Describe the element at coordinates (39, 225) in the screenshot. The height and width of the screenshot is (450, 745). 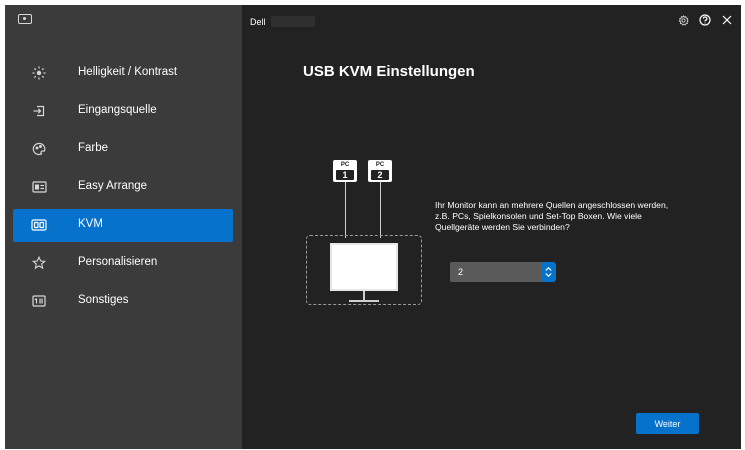
I see `kvm-icon` at that location.